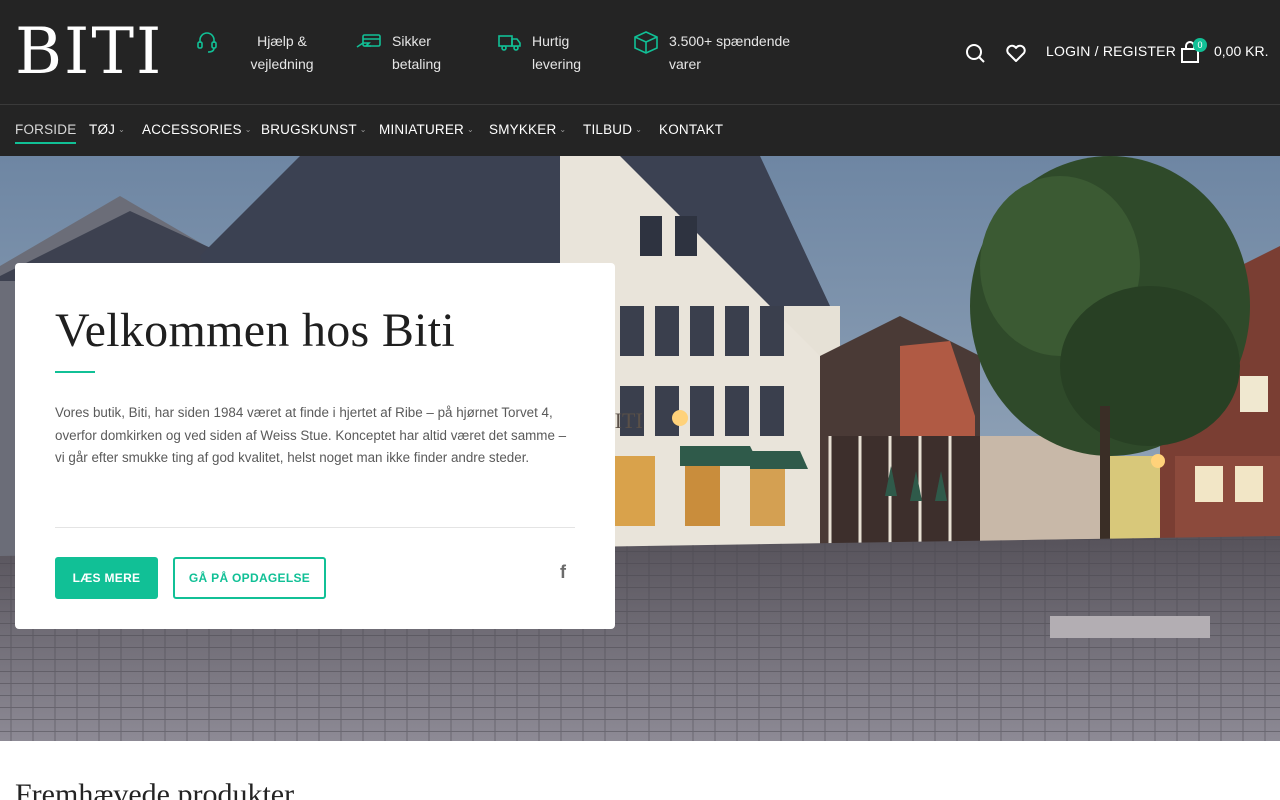 The image size is (1280, 800). I want to click on feature-products-label: 3.500+ spændende varer, so click(730, 52).